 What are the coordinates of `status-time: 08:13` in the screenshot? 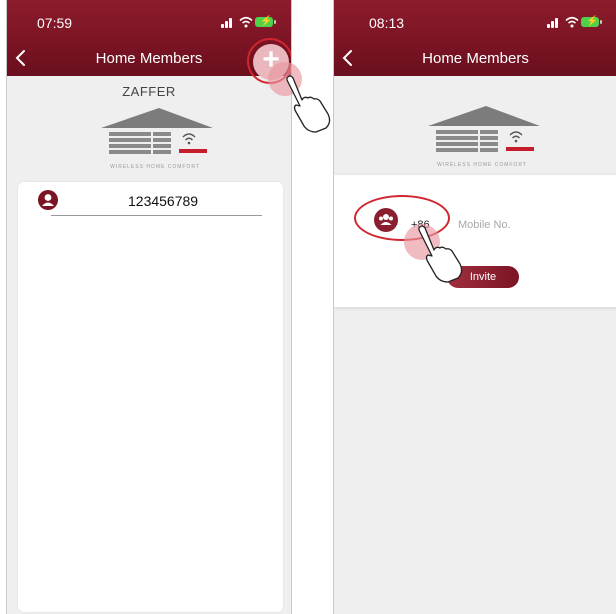 It's located at (387, 23).